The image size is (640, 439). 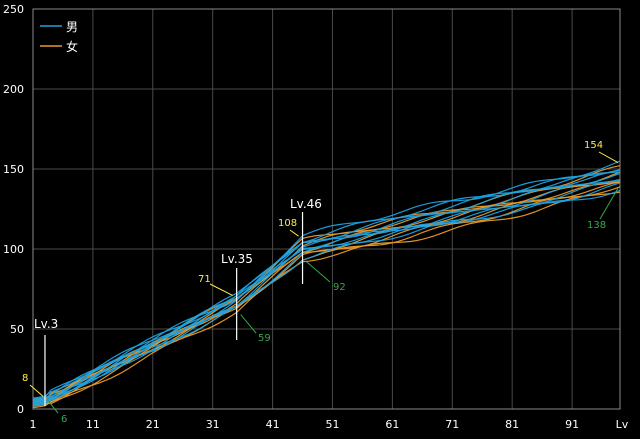 I want to click on max-value-label: 154, so click(x=593, y=145).